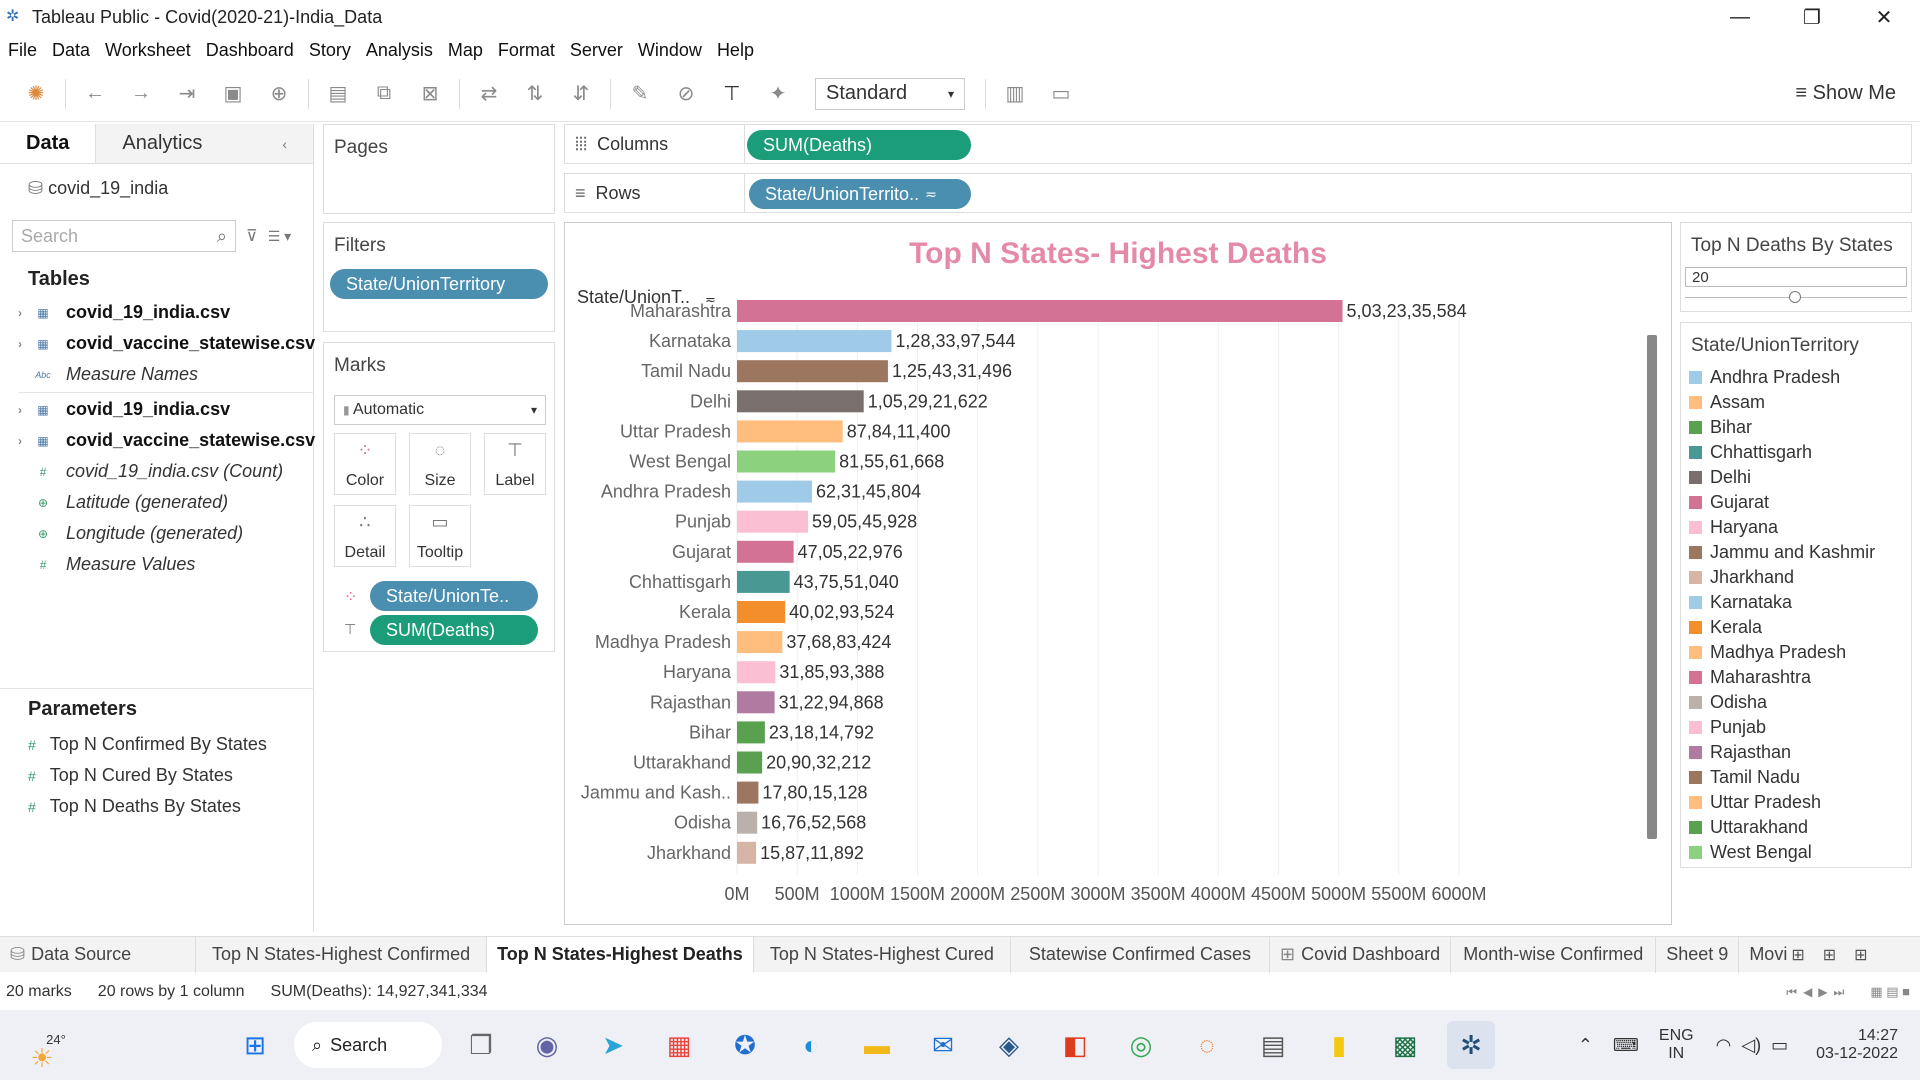  Describe the element at coordinates (1796, 802) in the screenshot. I see `legend-item: Uttar Pradesh` at that location.